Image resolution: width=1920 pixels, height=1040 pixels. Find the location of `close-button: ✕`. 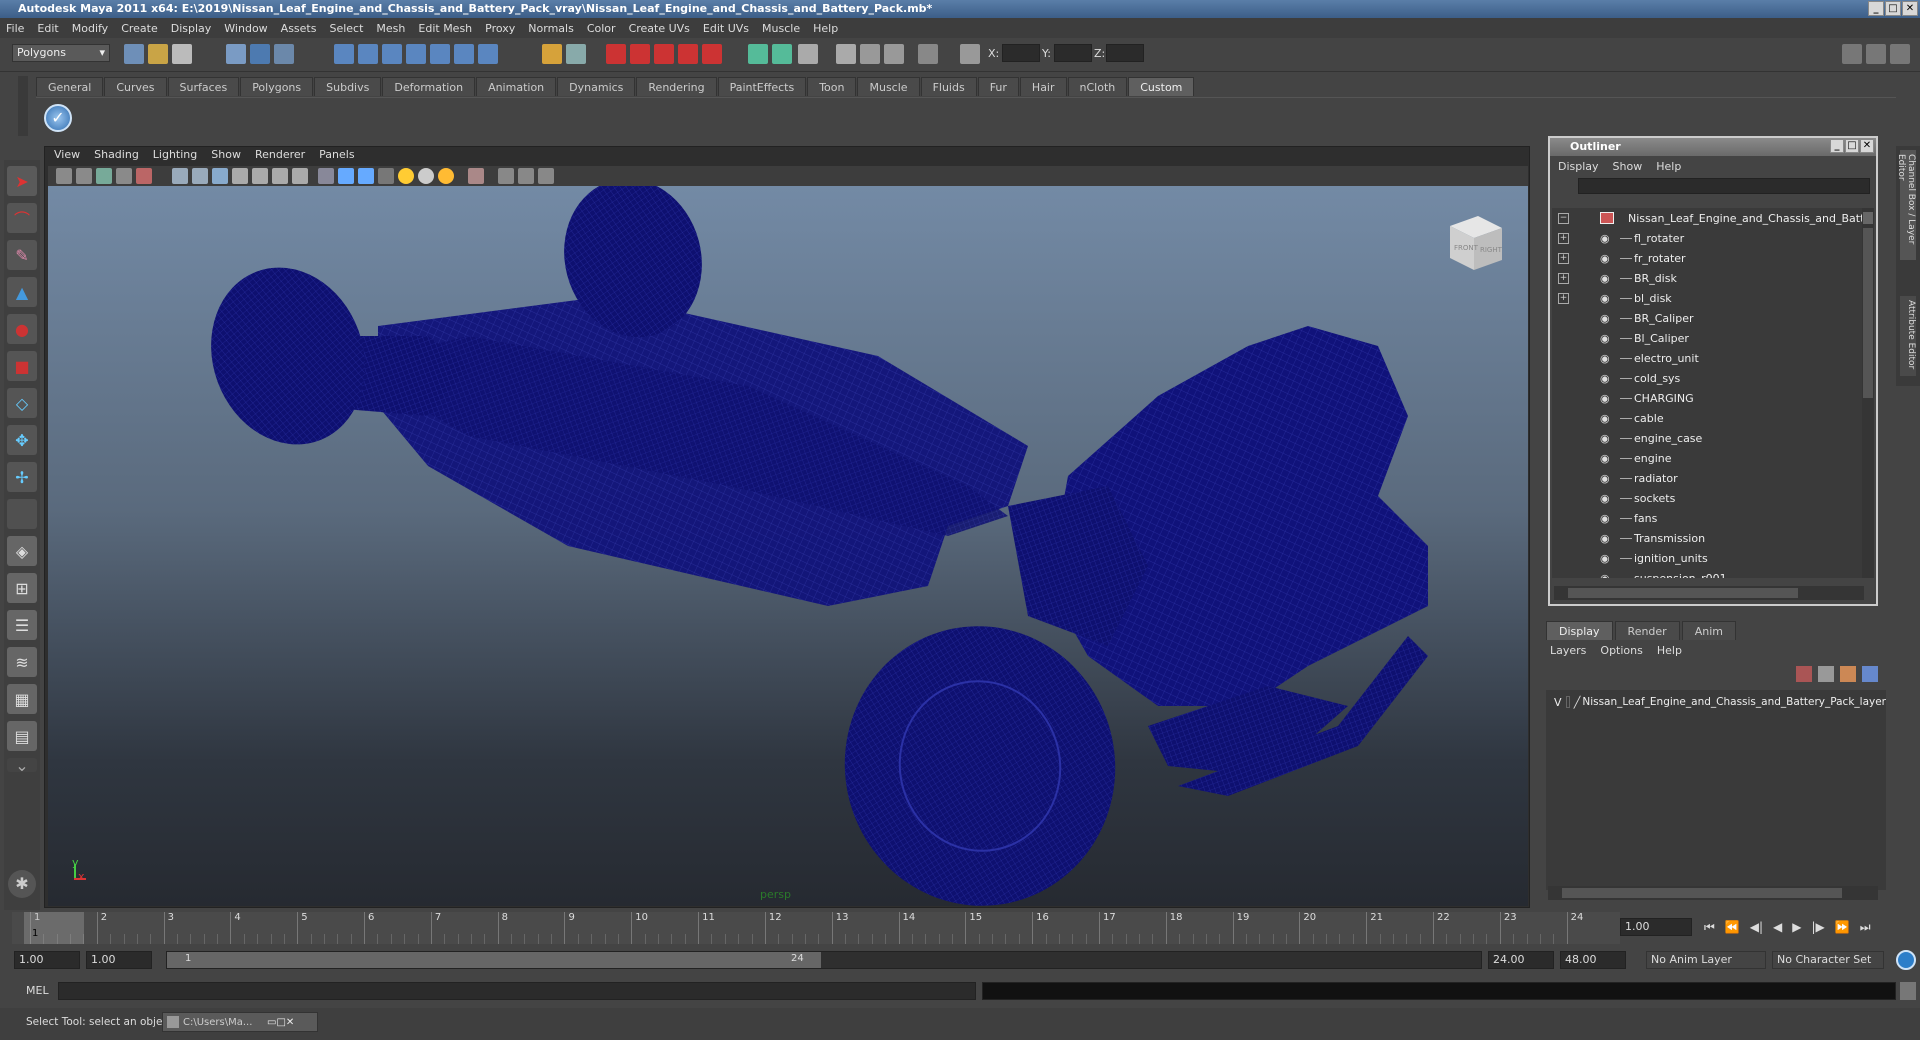

close-button: ✕ is located at coordinates (1910, 8).